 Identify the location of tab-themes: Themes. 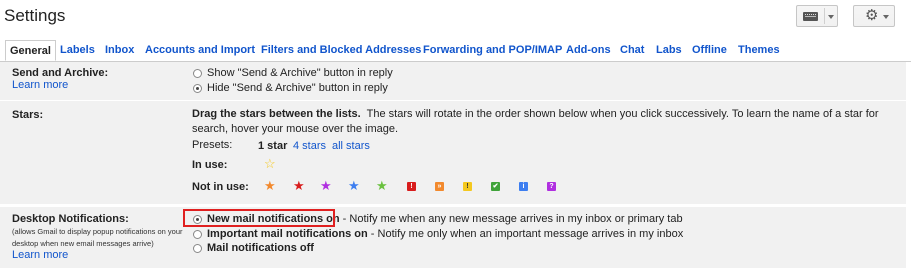
(759, 50).